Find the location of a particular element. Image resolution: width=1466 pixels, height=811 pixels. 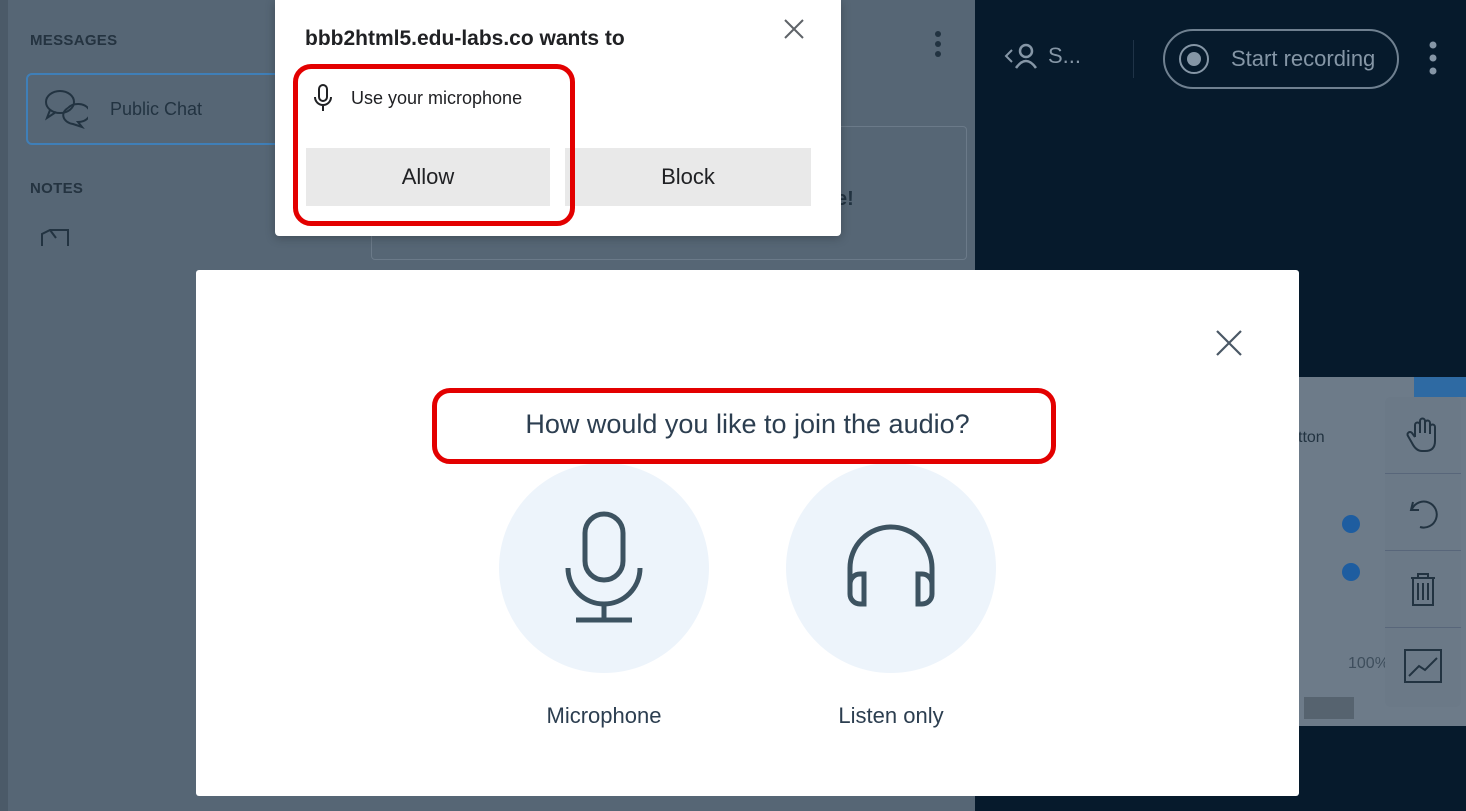

permission-title: bbb2html5.edu-labs.co wants to is located at coordinates (465, 38).